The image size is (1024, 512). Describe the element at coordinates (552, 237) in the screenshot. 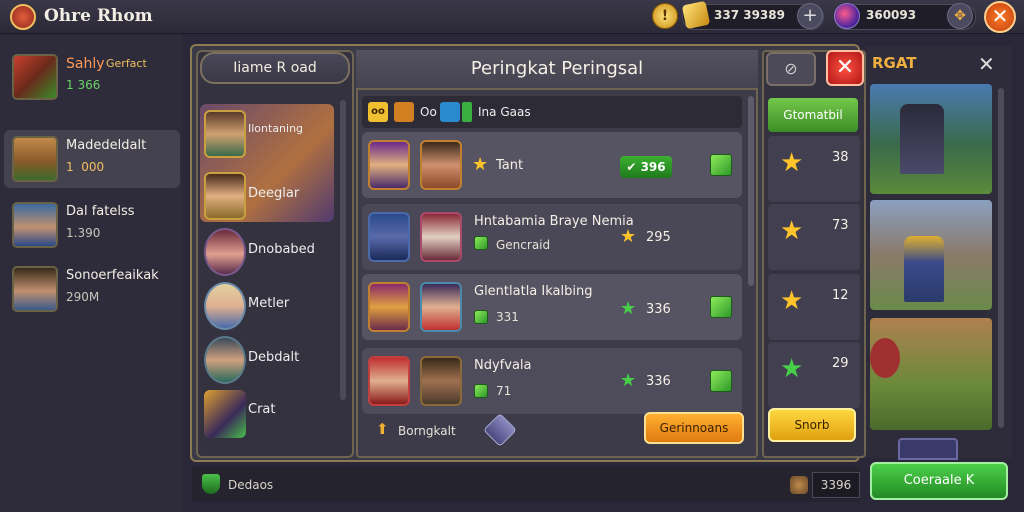

I see `leaderboard-row: Hntabamia Braye Nemia Gencraid ★ 295` at that location.